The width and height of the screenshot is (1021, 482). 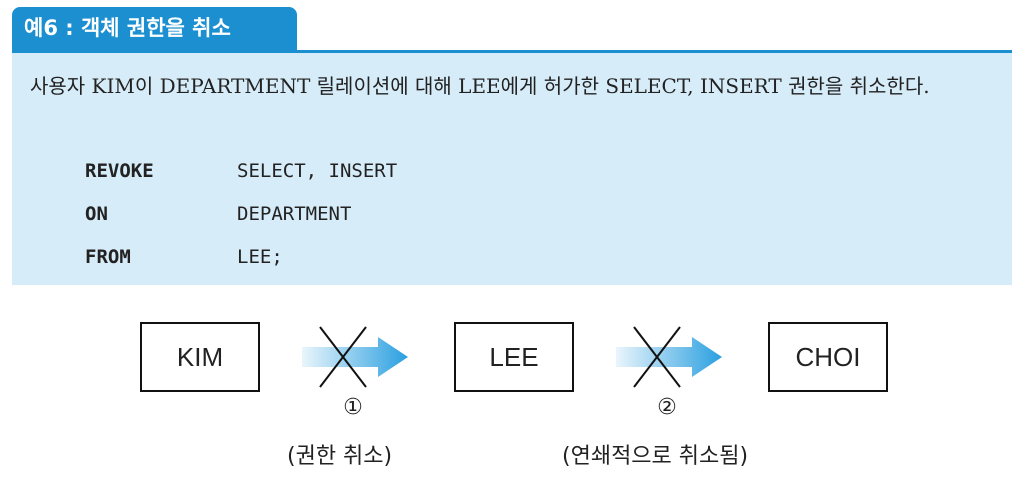 What do you see at coordinates (108, 257) in the screenshot?
I see `code-keyword: FROM` at bounding box center [108, 257].